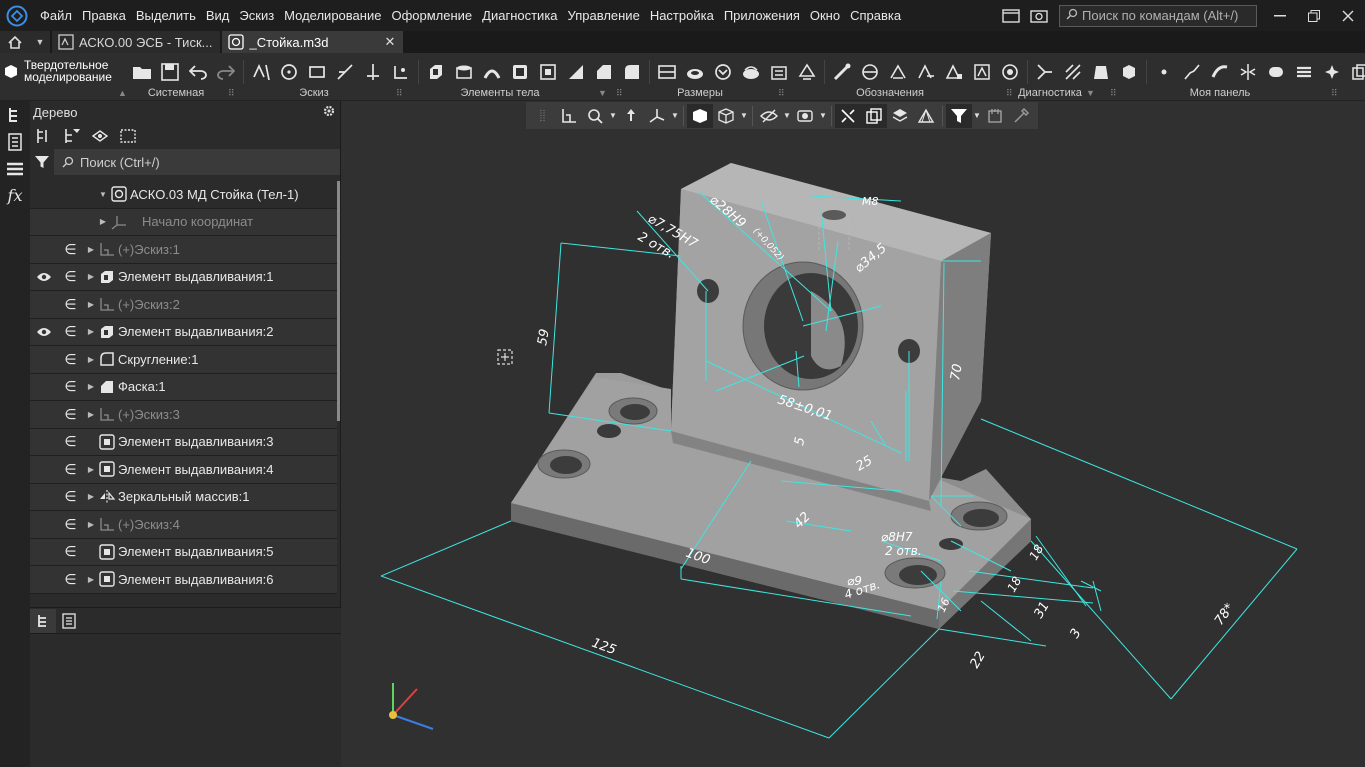 The height and width of the screenshot is (767, 1365). I want to click on tab-stand-part: _Стойка.m3d ✕, so click(313, 42).